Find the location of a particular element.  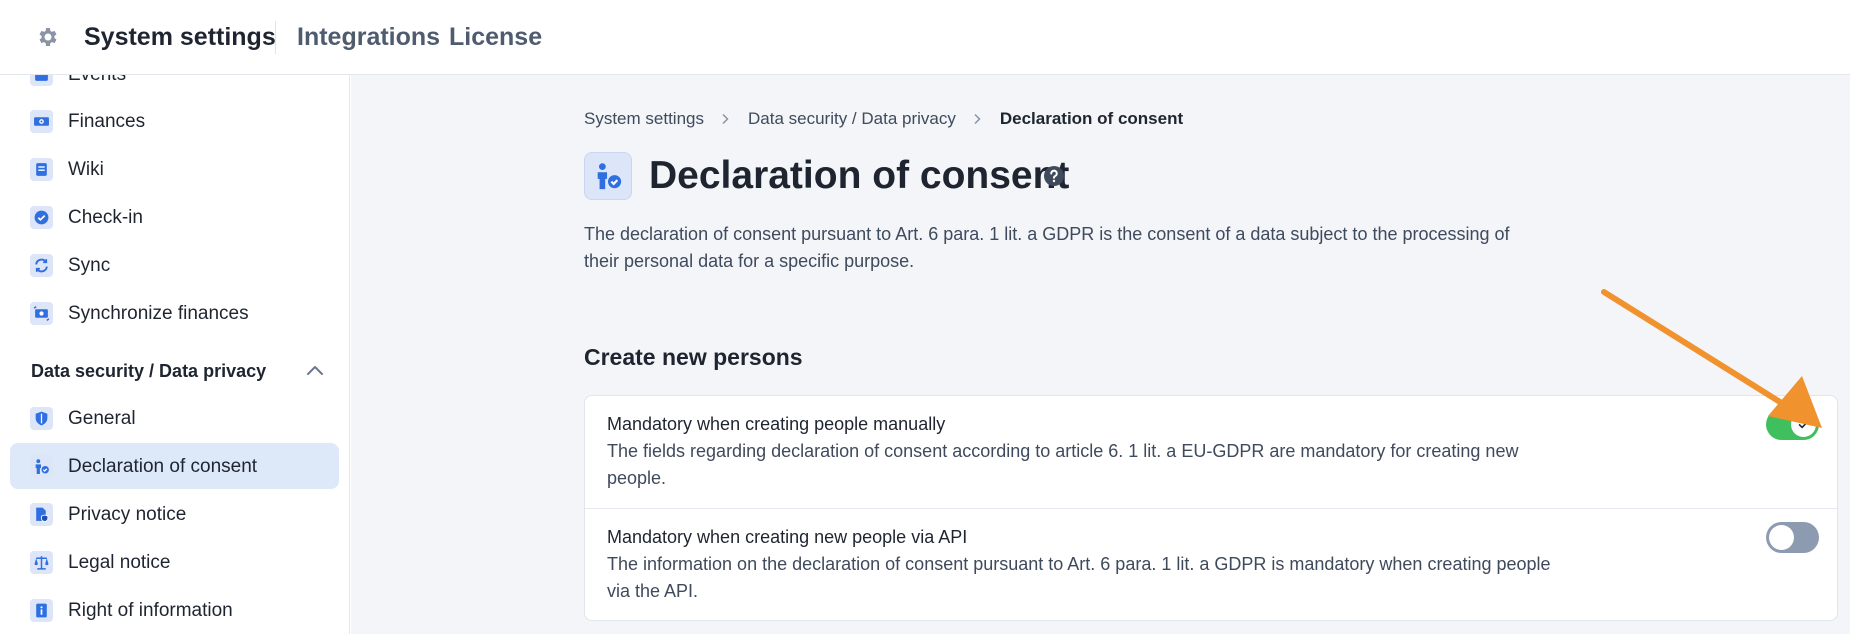

sidebar-item-privacy-notice: Privacy notice is located at coordinates (174, 514).